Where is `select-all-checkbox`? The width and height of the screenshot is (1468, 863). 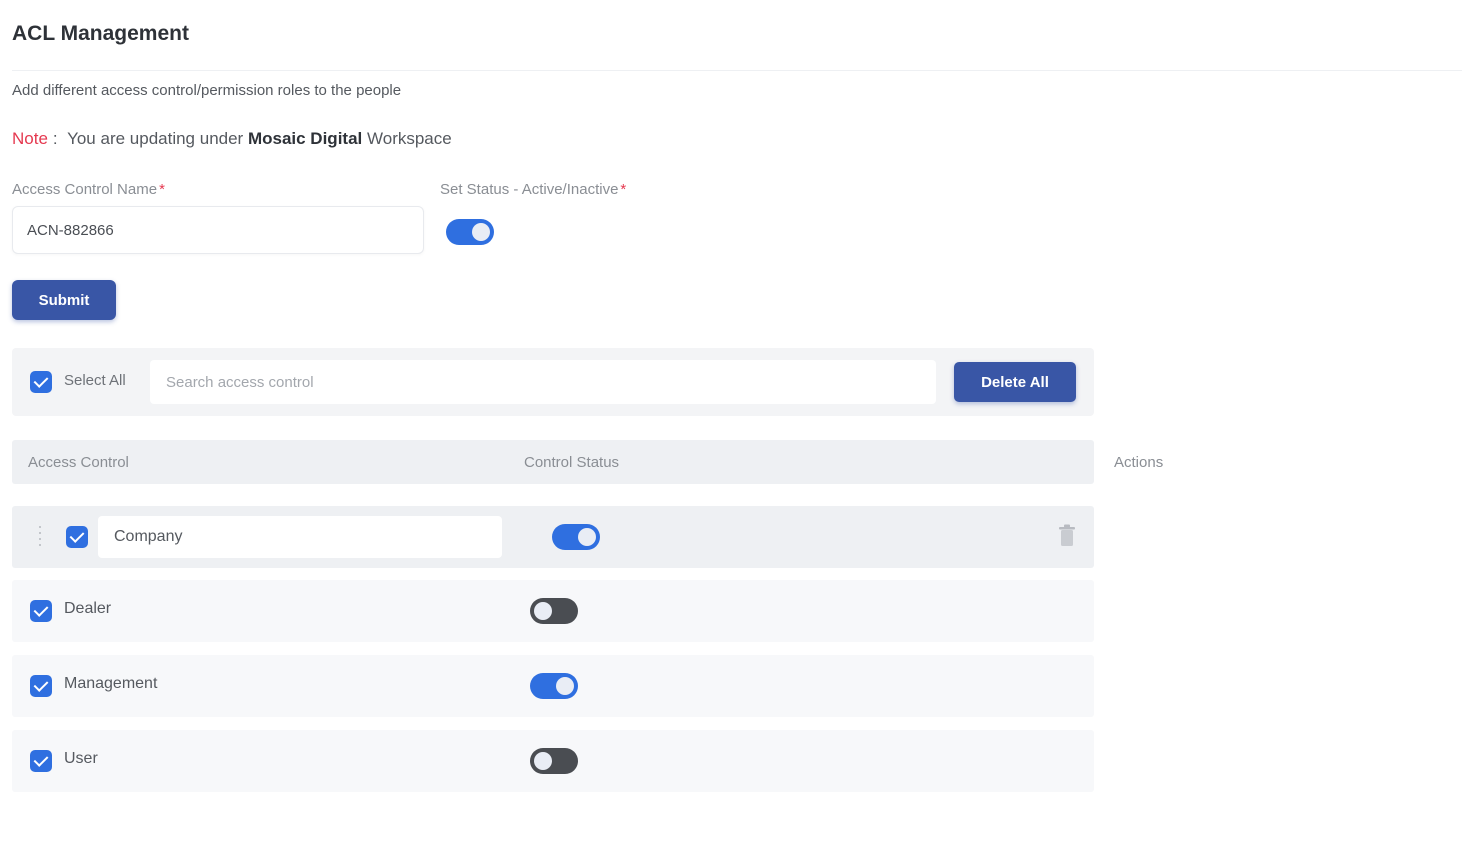 select-all-checkbox is located at coordinates (41, 382).